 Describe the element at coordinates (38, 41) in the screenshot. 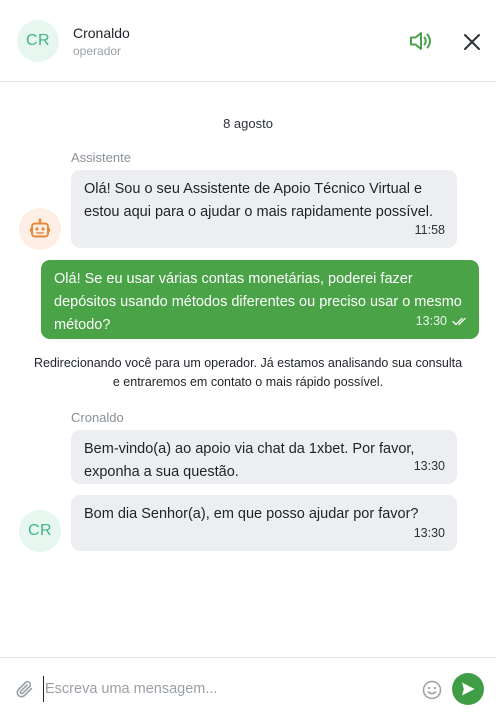

I see `agent-avatar: CR` at that location.